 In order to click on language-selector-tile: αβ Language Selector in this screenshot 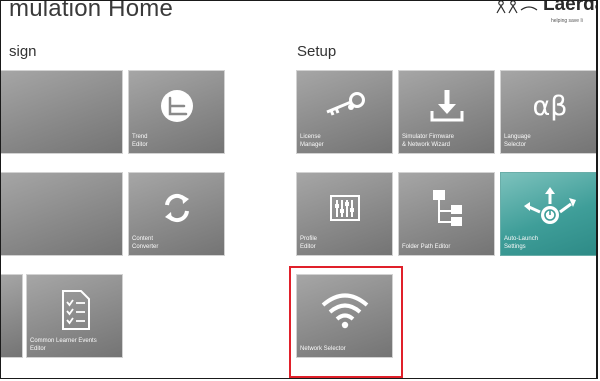, I will do `click(548, 112)`.